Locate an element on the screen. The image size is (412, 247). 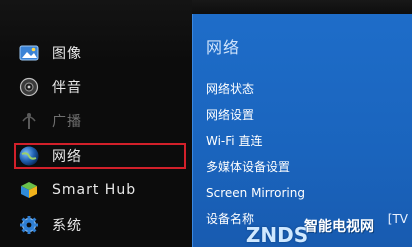
panel-title: 网络 is located at coordinates (223, 47).